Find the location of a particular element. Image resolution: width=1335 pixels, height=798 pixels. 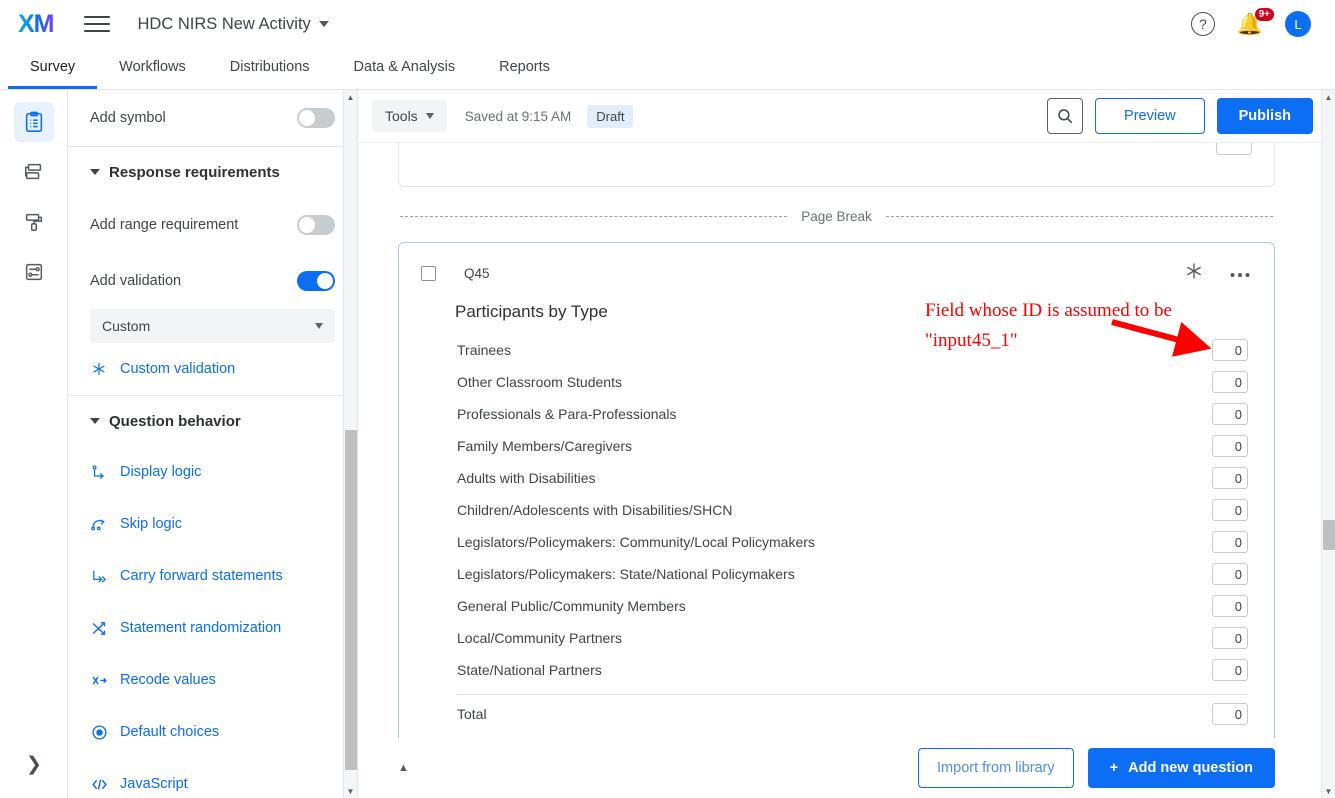

status-badge: Draft is located at coordinates (610, 116).